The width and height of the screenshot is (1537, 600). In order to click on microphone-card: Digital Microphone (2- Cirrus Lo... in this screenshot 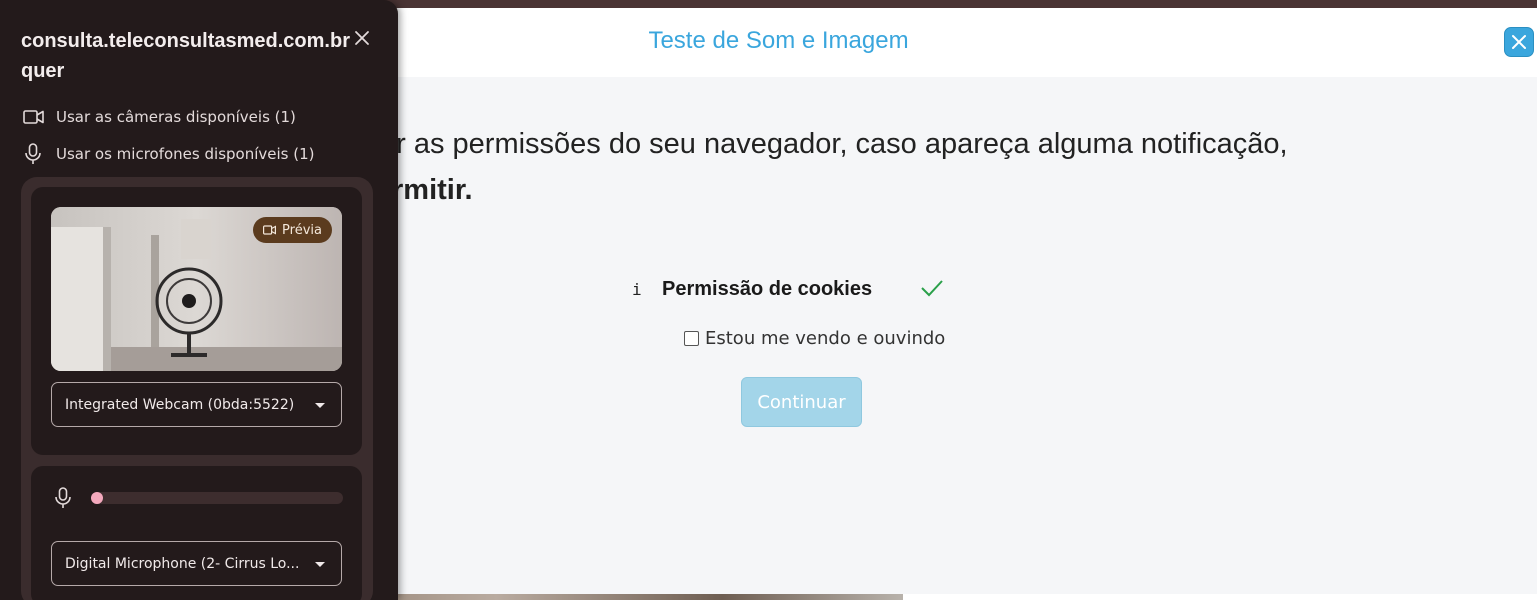, I will do `click(196, 533)`.